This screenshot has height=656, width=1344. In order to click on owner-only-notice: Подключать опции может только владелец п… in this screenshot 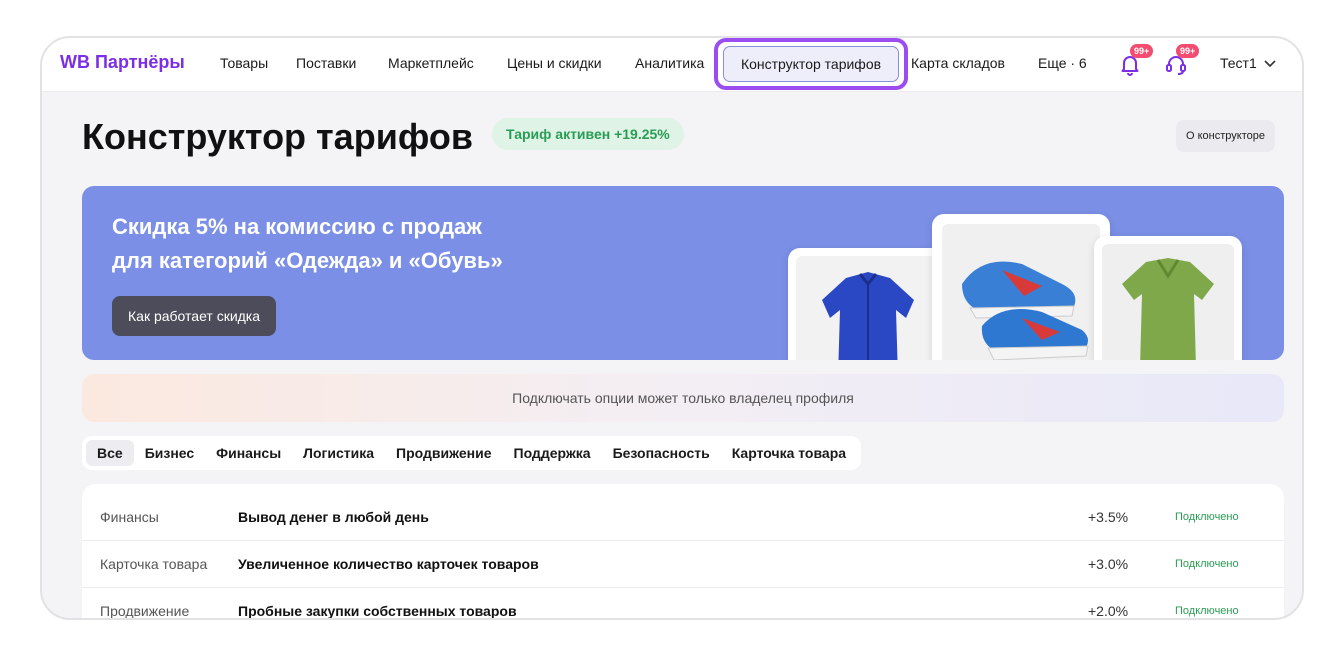, I will do `click(683, 398)`.